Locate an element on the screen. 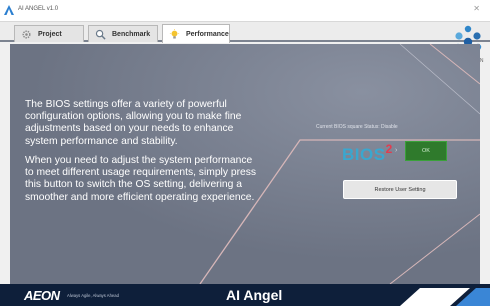 The height and width of the screenshot is (306, 490). brand-logo: AEON is located at coordinates (42, 295).